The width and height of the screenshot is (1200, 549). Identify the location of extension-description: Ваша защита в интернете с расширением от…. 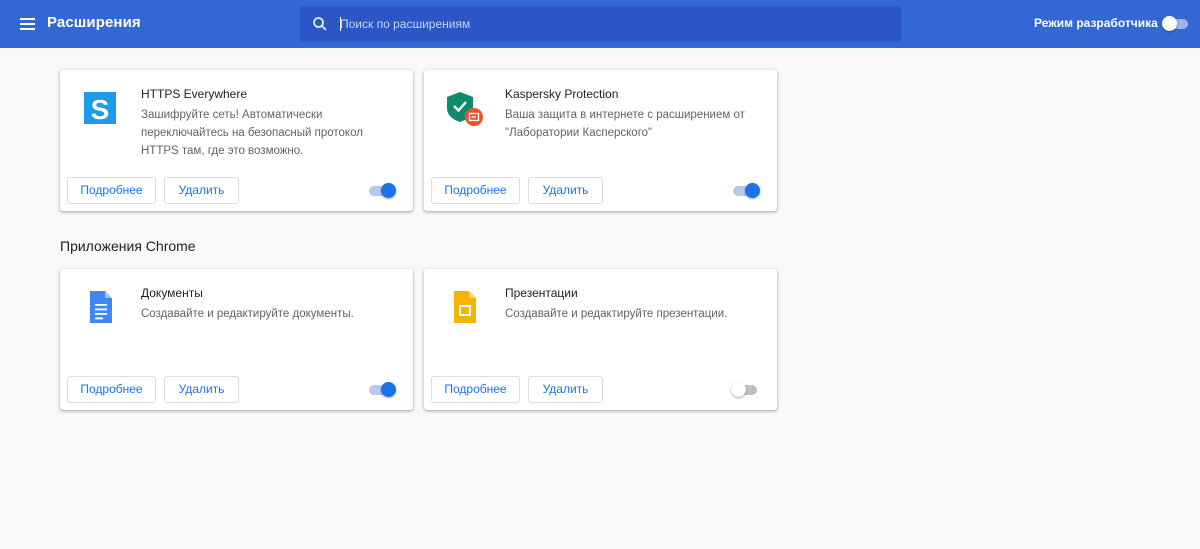
(625, 124).